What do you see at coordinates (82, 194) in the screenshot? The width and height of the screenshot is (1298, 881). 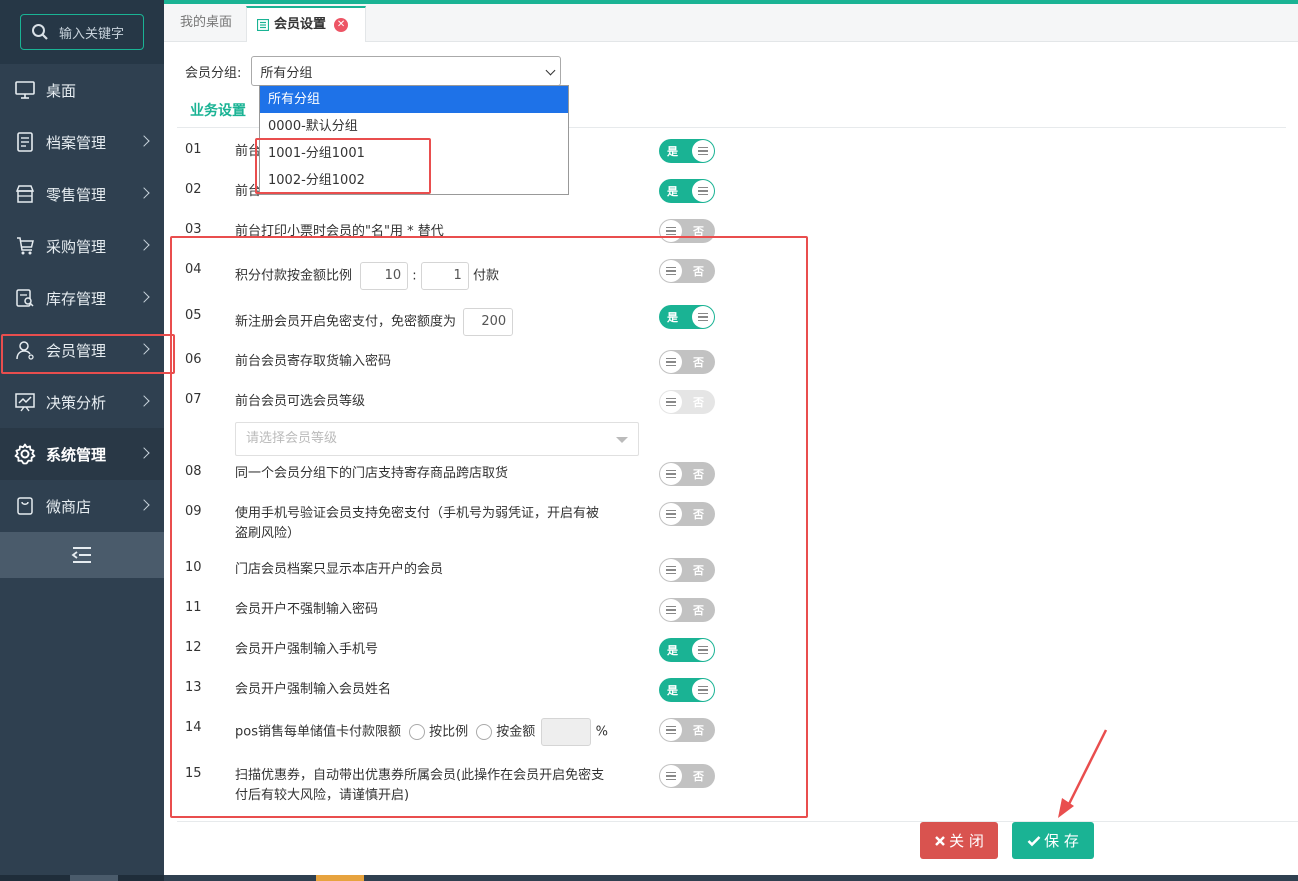 I see `sidebar-item-retail: 零售管理` at bounding box center [82, 194].